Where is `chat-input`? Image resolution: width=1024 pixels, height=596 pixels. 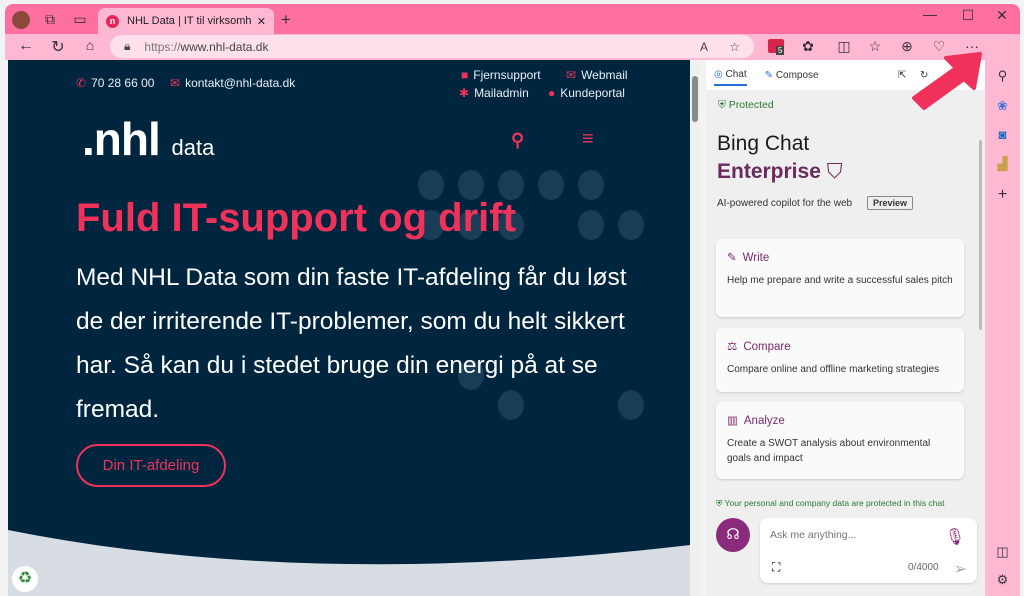 chat-input is located at coordinates (855, 535).